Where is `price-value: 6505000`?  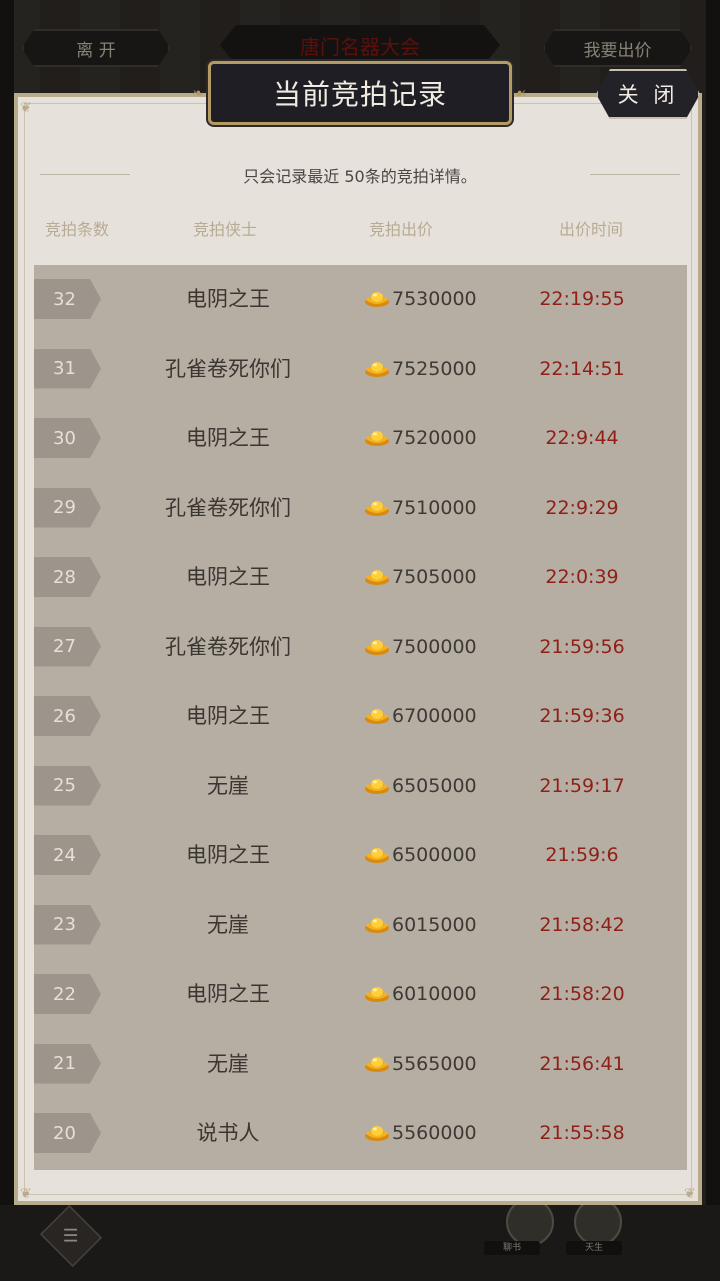
price-value: 6505000 is located at coordinates (434, 785).